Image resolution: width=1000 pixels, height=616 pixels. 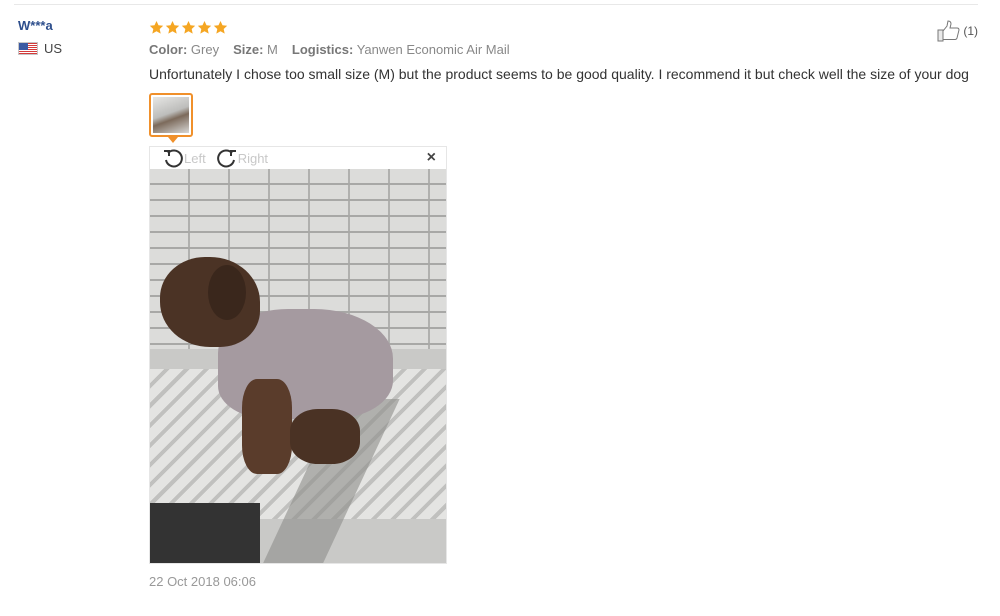 I want to click on color-value: Grey, so click(x=205, y=49).